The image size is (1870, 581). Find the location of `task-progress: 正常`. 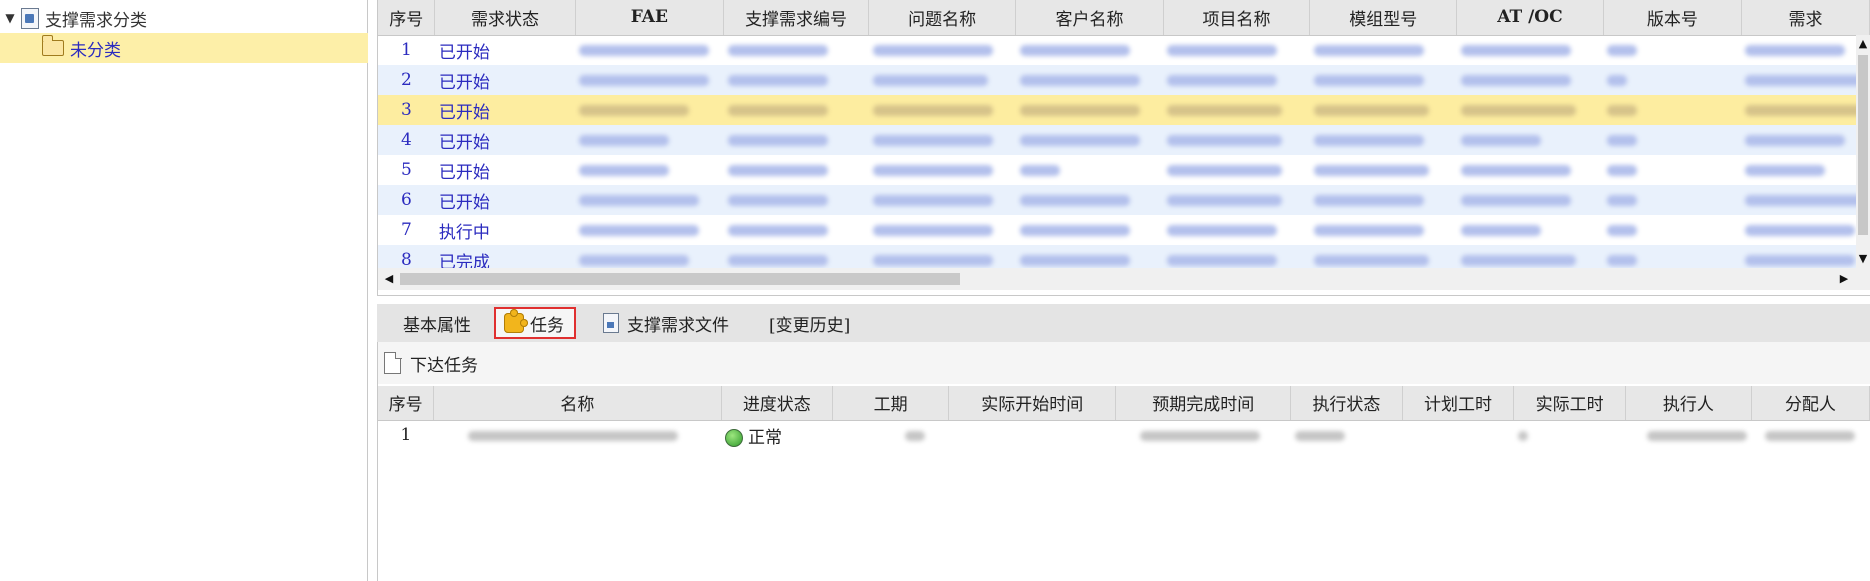

task-progress: 正常 is located at coordinates (765, 437).